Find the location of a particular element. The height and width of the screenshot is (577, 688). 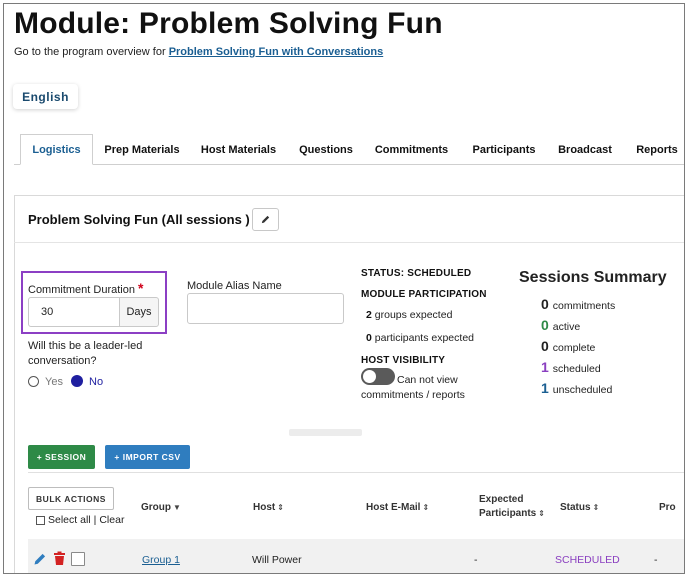

th-host-email: Host E-Mail ⇕ is located at coordinates (397, 507).